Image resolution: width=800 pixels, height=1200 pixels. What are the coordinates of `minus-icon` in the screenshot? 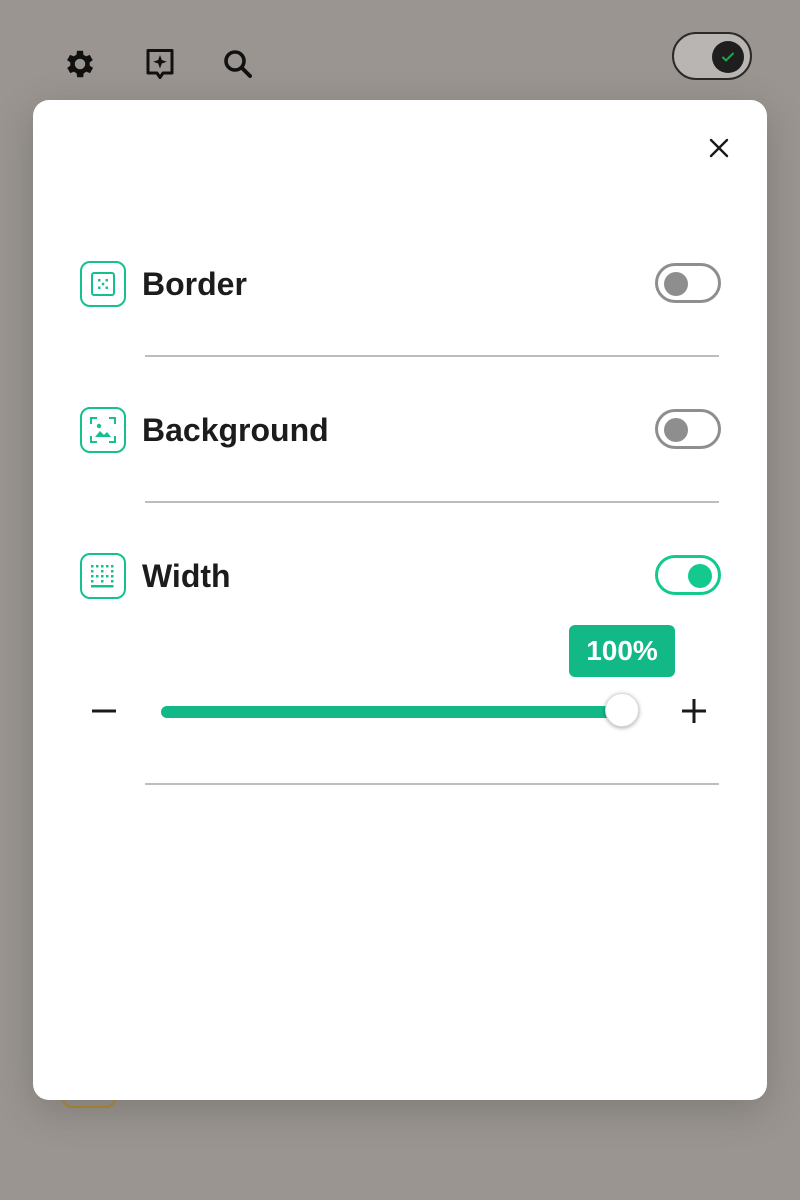 It's located at (104, 711).